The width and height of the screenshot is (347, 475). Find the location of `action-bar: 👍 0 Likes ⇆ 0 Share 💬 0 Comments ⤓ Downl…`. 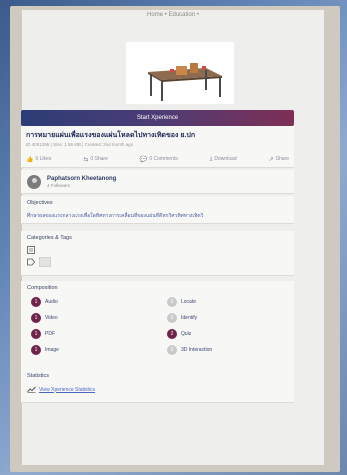

action-bar: 👍 0 Likes ⇆ 0 Share 💬 0 Comments ⤓ Downl… is located at coordinates (157, 159).